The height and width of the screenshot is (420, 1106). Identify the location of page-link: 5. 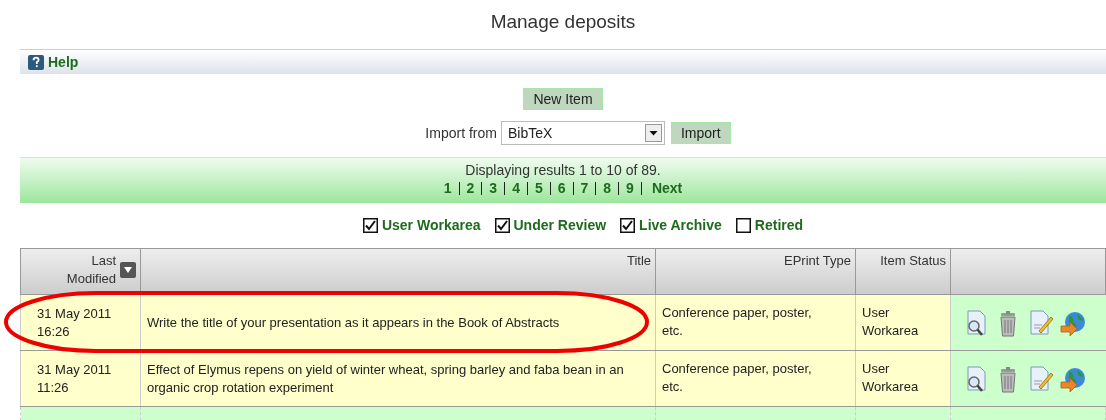
(538, 188).